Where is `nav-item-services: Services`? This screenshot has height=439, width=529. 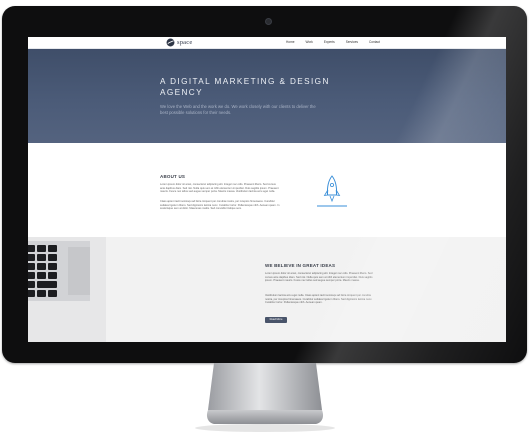 nav-item-services: Services is located at coordinates (352, 42).